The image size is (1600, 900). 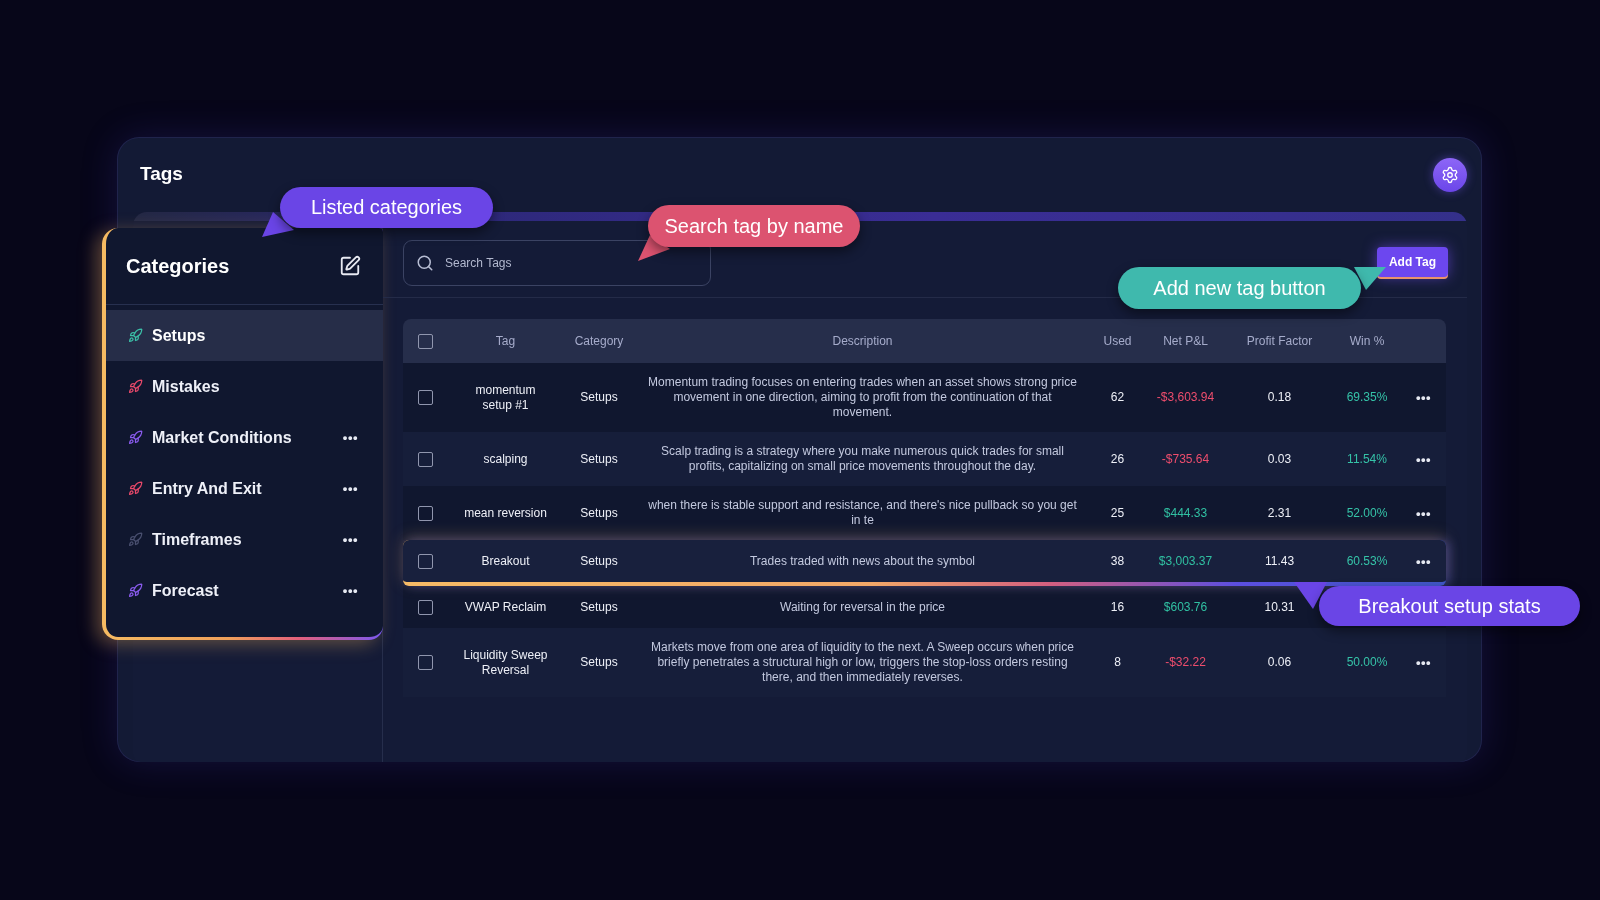 What do you see at coordinates (1367, 561) in the screenshot?
I see `win-rate-value: 60.53%` at bounding box center [1367, 561].